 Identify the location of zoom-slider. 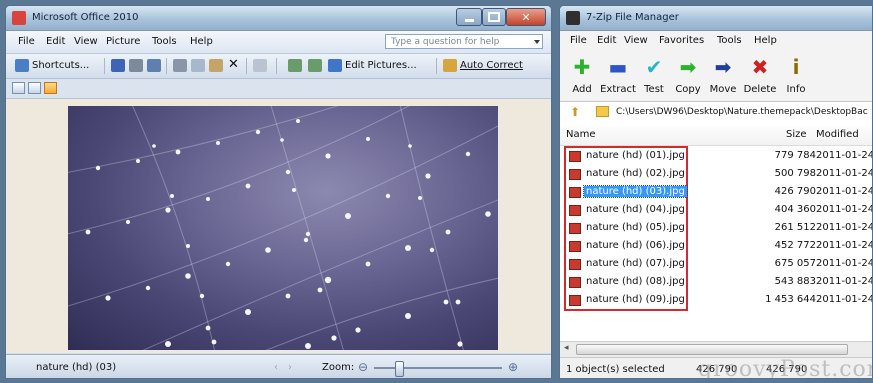
(438, 369).